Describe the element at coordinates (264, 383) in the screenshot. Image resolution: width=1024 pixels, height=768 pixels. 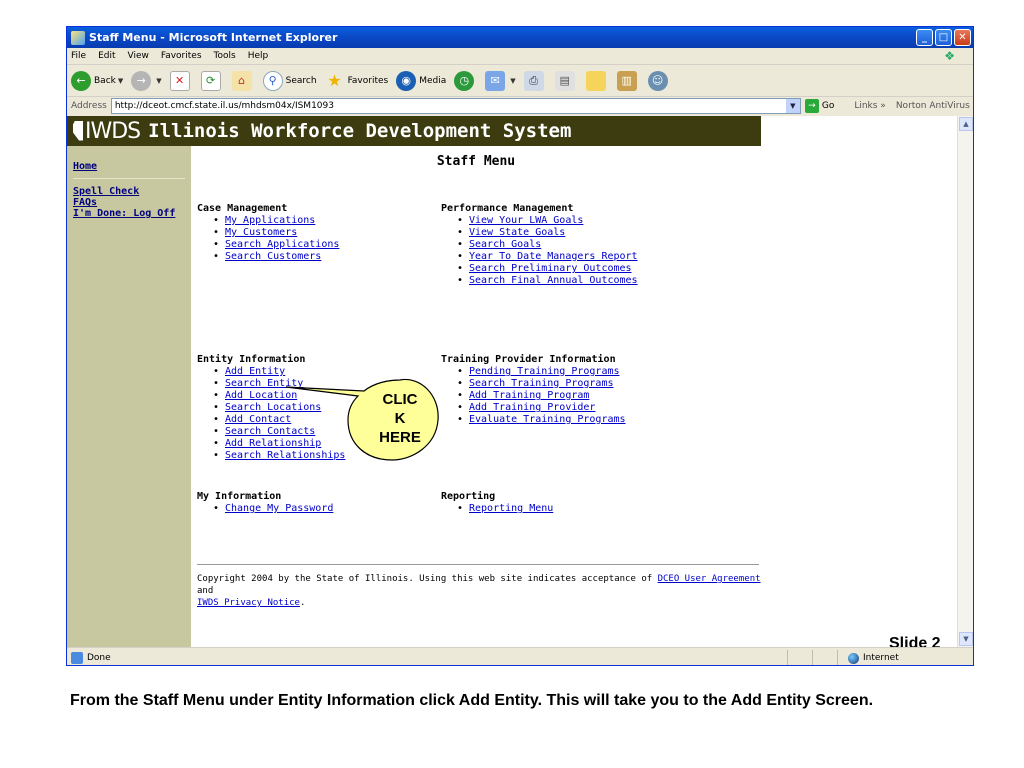
I see `search-entity-link: Search Entity` at that location.